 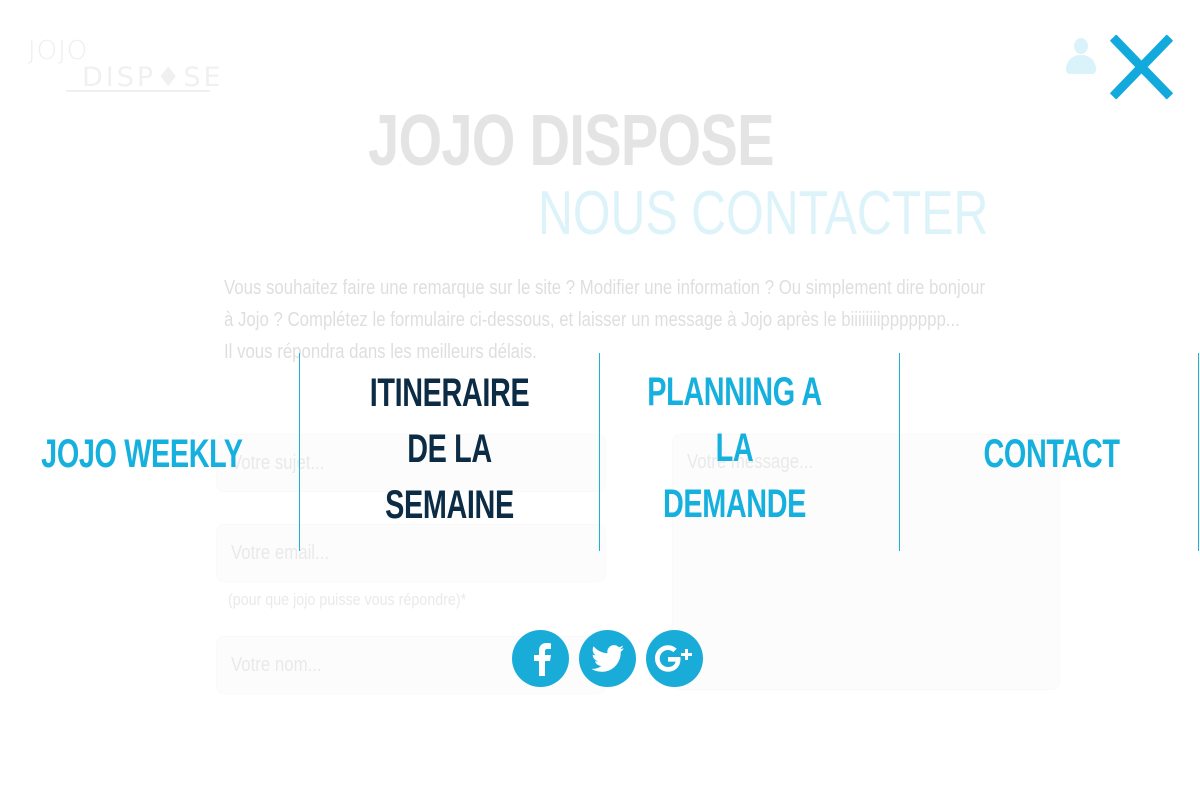 I want to click on google-plus-icon, so click(x=674, y=658).